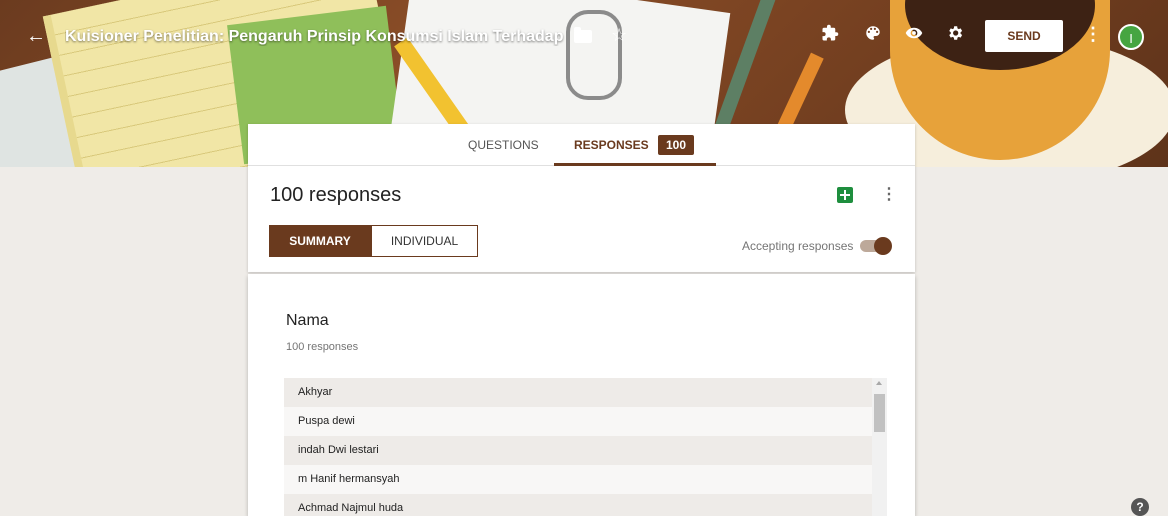 The width and height of the screenshot is (1168, 516). What do you see at coordinates (578, 479) in the screenshot?
I see `list-item: m Hanif hermansyah` at bounding box center [578, 479].